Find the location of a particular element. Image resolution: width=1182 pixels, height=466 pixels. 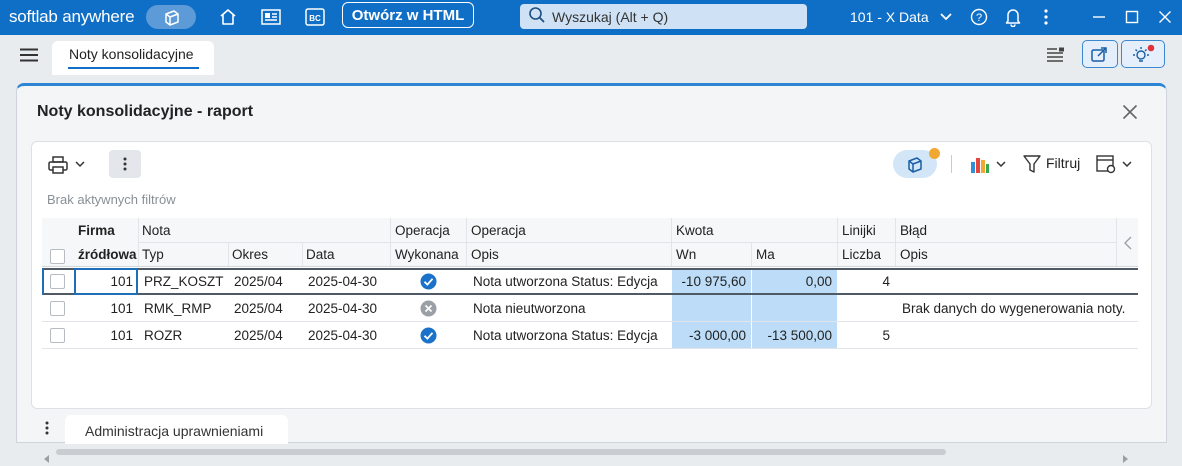

search-box: Wyszukaj (Alt + Q) is located at coordinates (663, 16).